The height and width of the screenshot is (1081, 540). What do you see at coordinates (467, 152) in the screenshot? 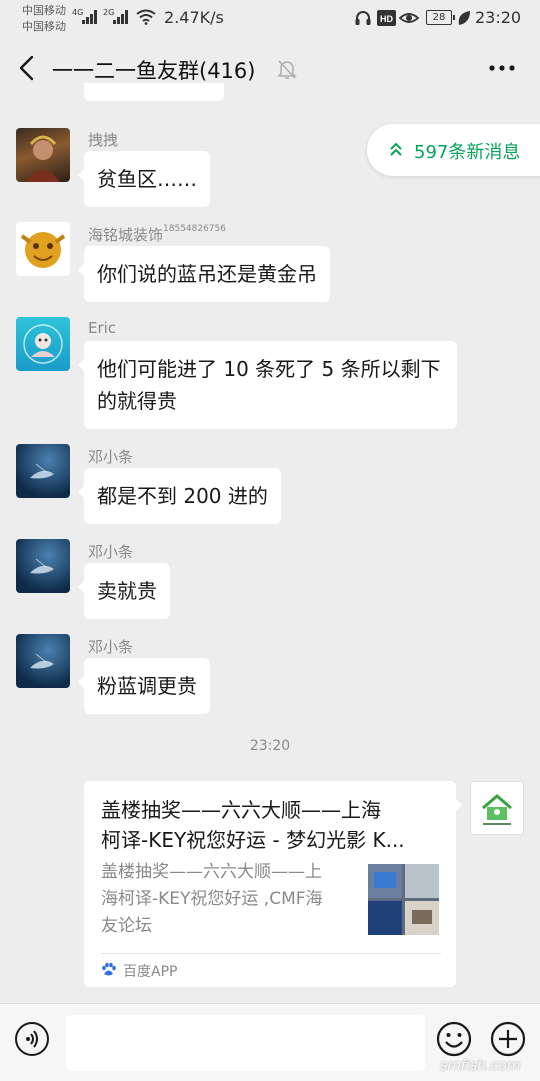
I see `new-messages-label: 597条新消息` at bounding box center [467, 152].